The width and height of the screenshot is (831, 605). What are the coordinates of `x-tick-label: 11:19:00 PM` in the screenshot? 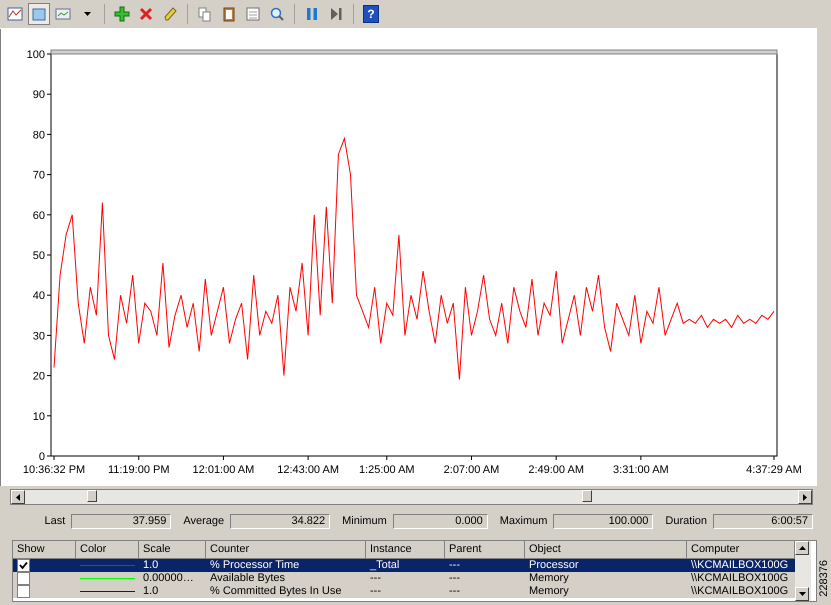 It's located at (139, 470).